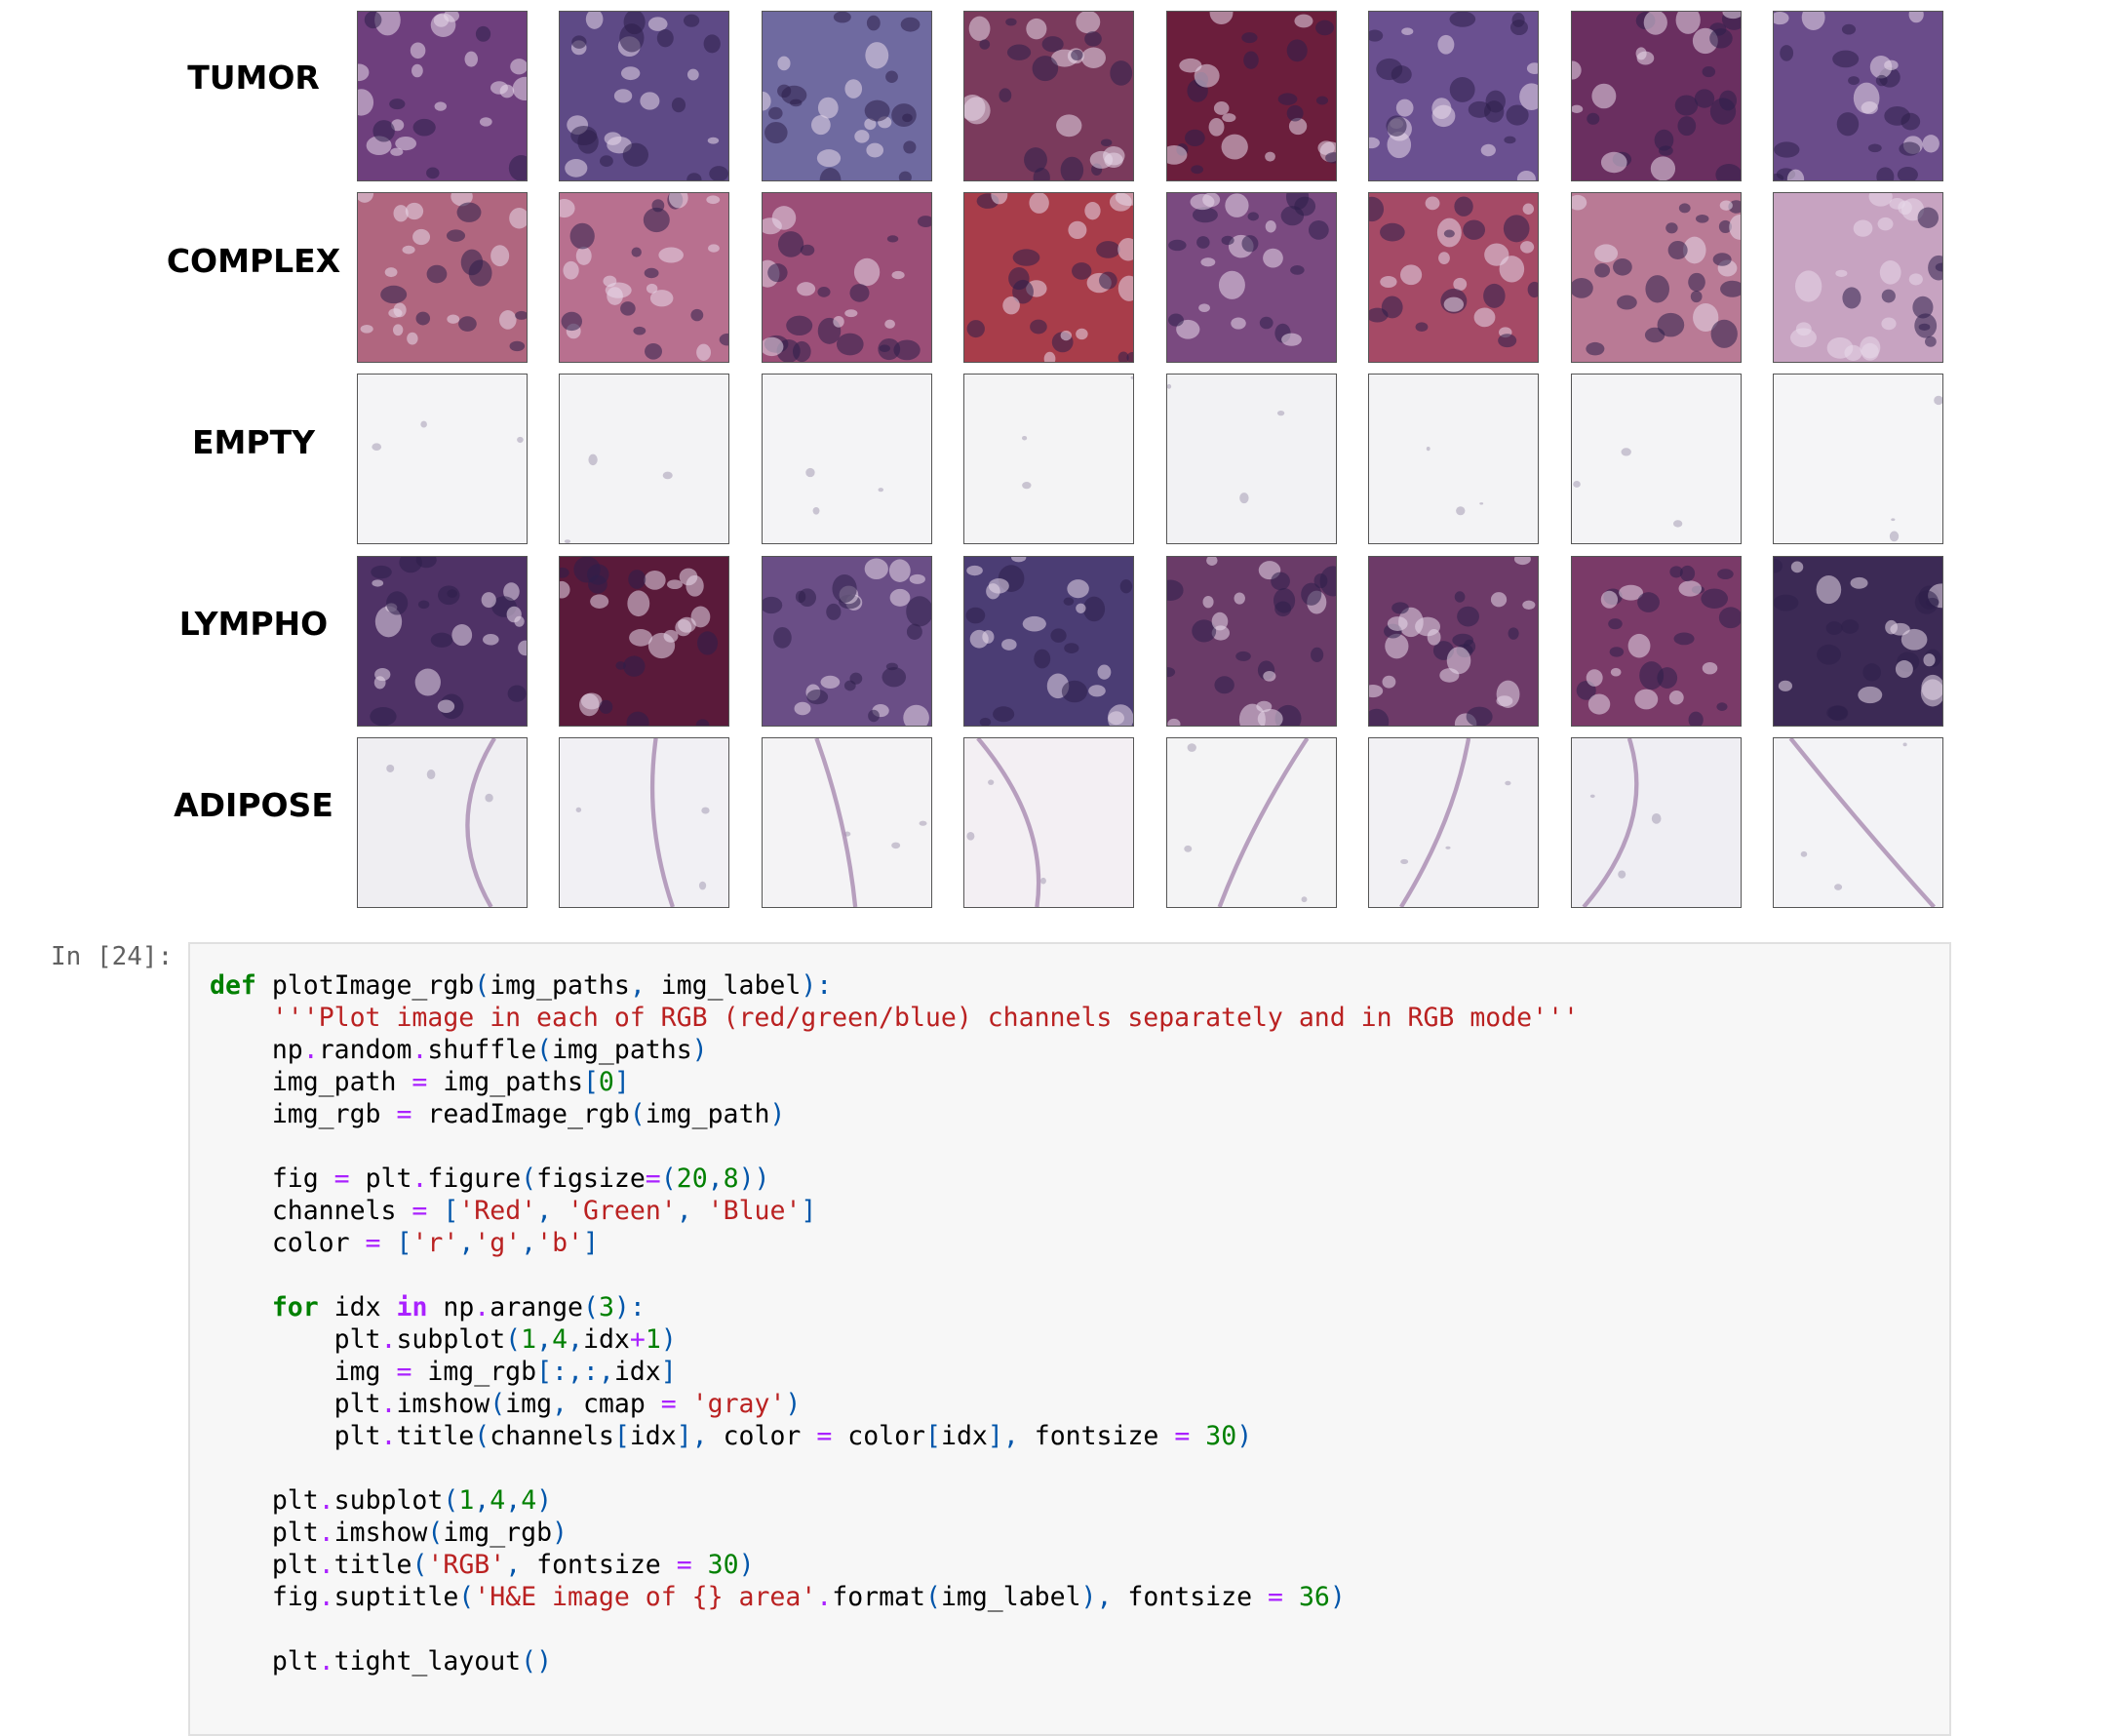  I want to click on row-label-tumor: TUMOR, so click(253, 78).